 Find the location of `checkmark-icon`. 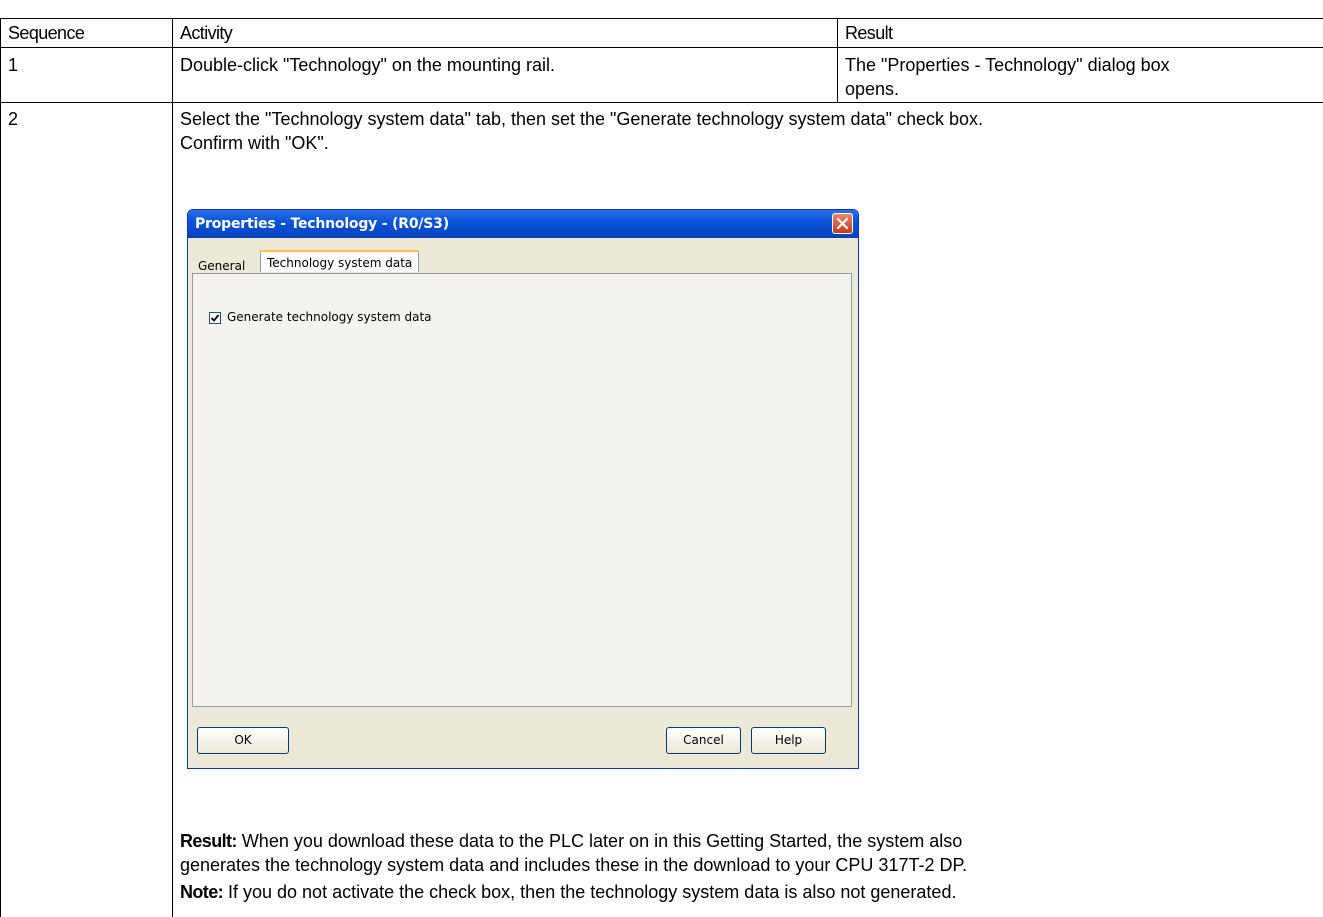

checkmark-icon is located at coordinates (215, 318).